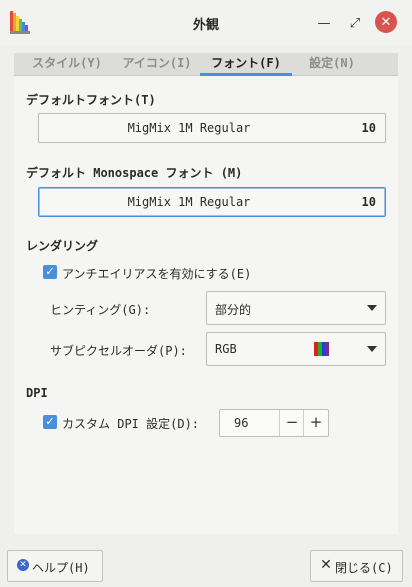  What do you see at coordinates (368, 128) in the screenshot?
I see `default-font-size: 10` at bounding box center [368, 128].